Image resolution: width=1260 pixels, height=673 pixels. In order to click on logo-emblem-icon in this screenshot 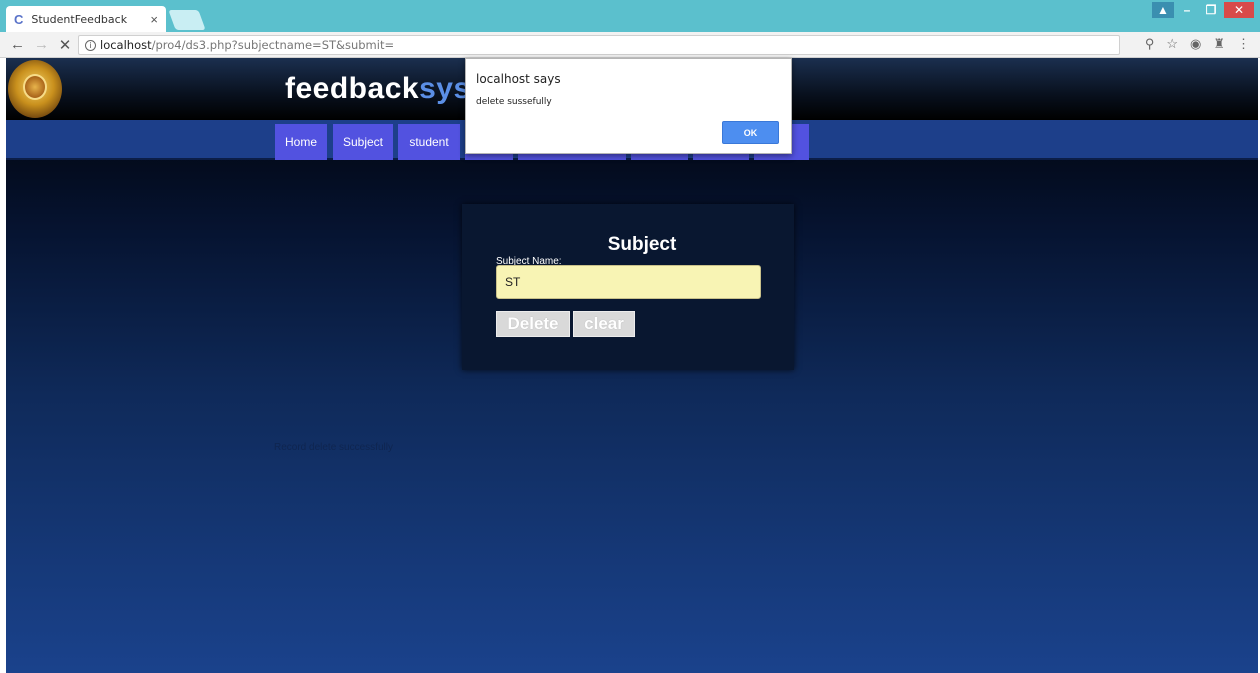, I will do `click(35, 87)`.